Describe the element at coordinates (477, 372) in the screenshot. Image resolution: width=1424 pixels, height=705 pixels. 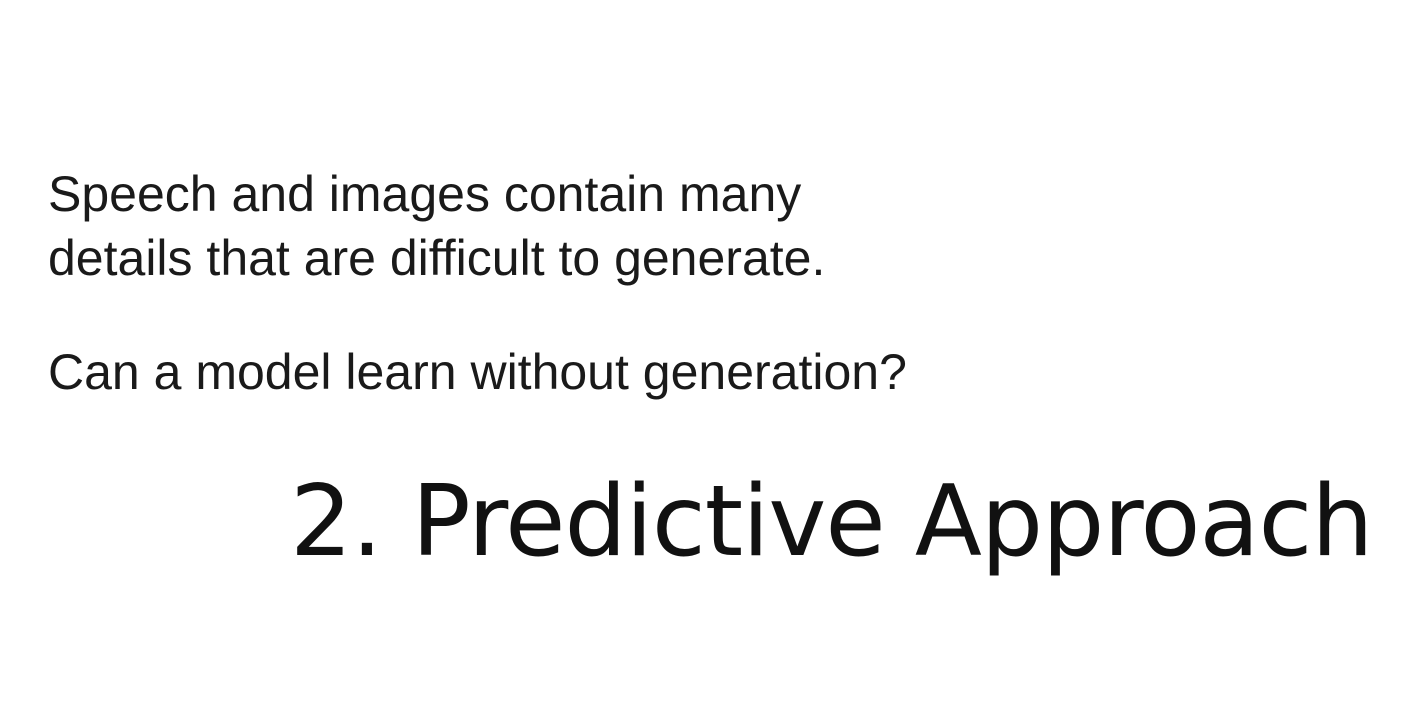
I see `body-paragraph-2: Can a model learn without generation?` at that location.